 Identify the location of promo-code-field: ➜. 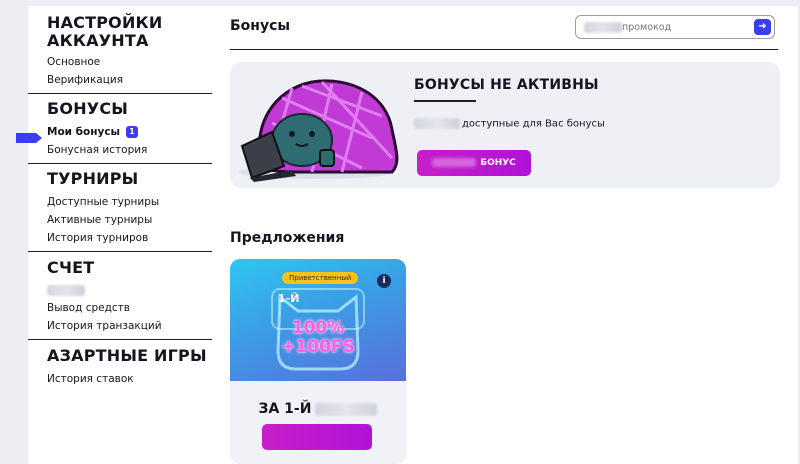
(675, 27).